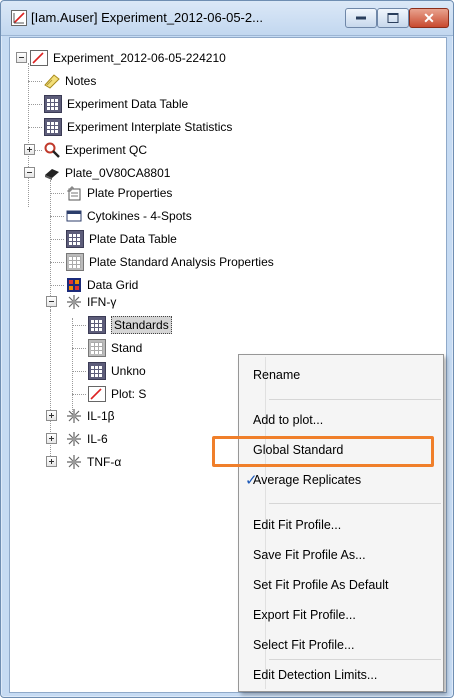  I want to click on close-icon: ✕, so click(429, 18).